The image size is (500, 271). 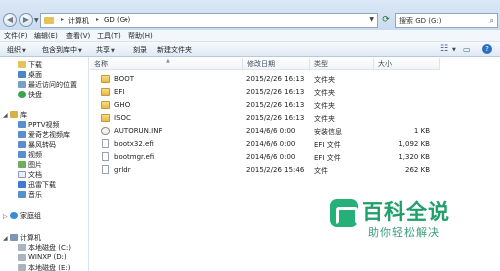 What do you see at coordinates (276, 64) in the screenshot?
I see `column-header-date: 修改日期` at bounding box center [276, 64].